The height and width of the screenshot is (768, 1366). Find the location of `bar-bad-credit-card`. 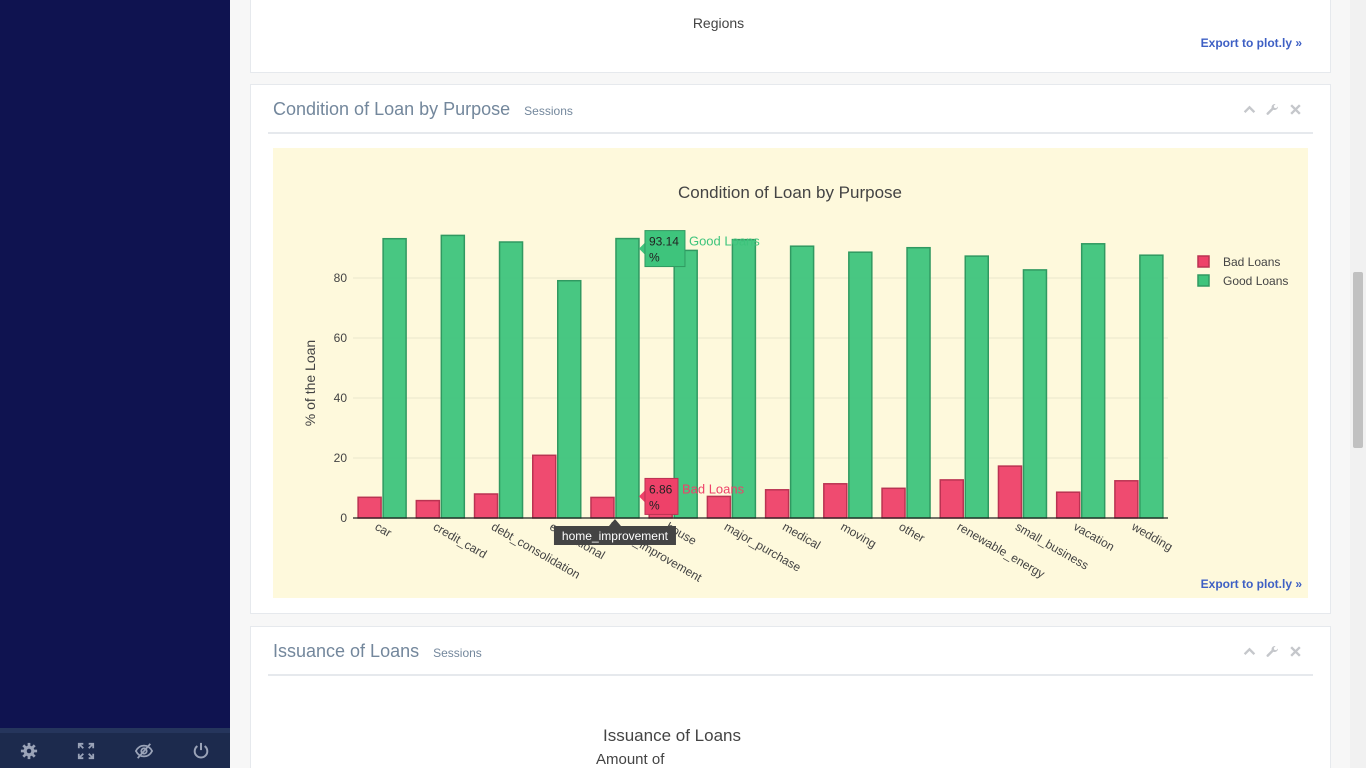

bar-bad-credit-card is located at coordinates (428, 509).